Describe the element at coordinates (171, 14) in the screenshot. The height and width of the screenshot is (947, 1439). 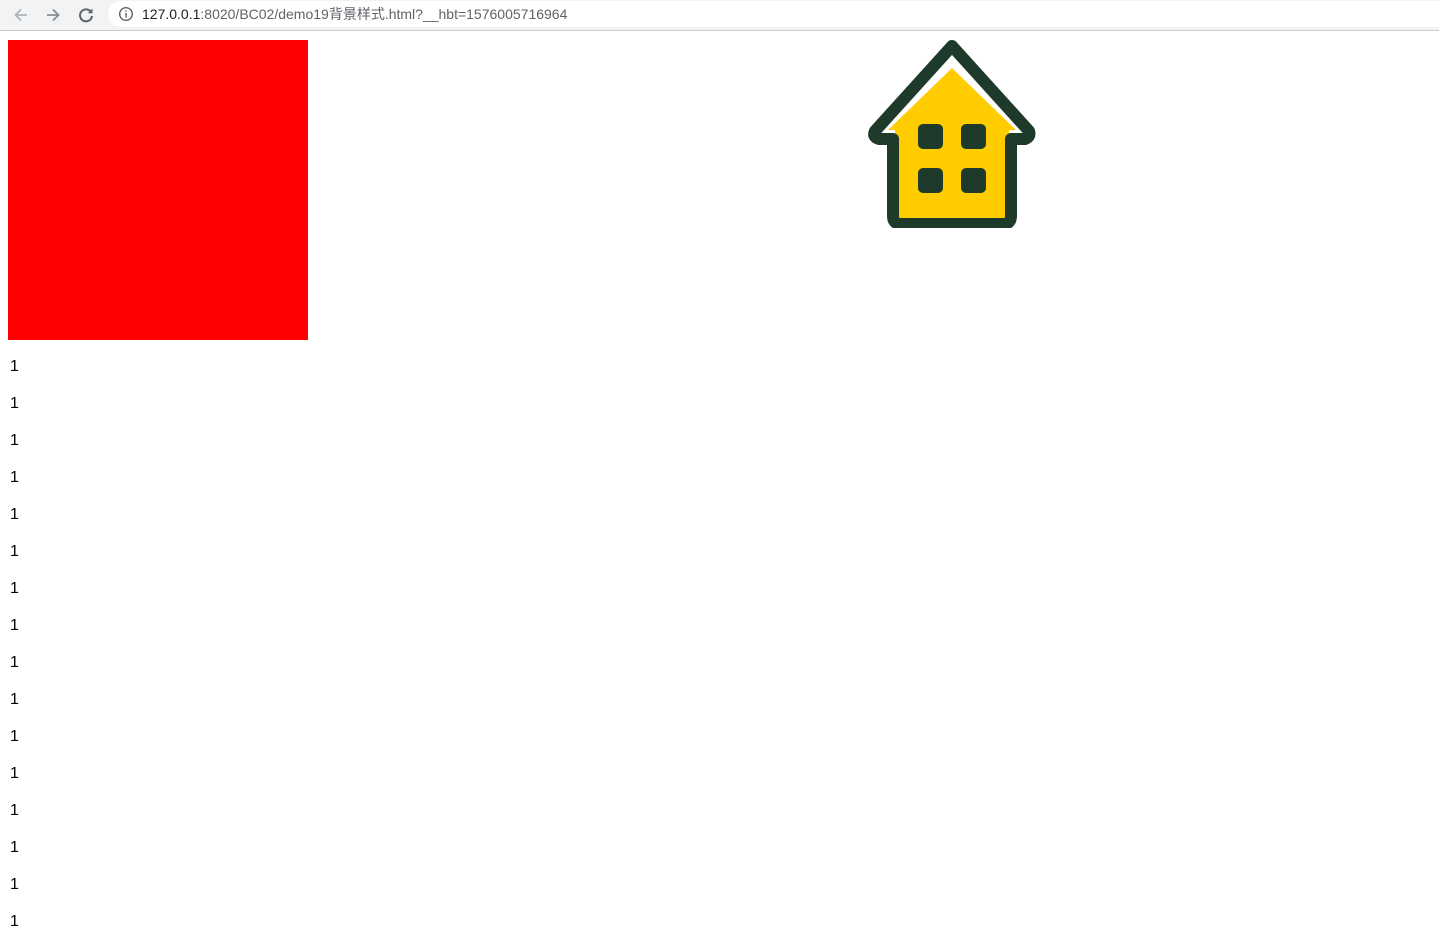
I see `url-host: 127.0.0.1` at that location.